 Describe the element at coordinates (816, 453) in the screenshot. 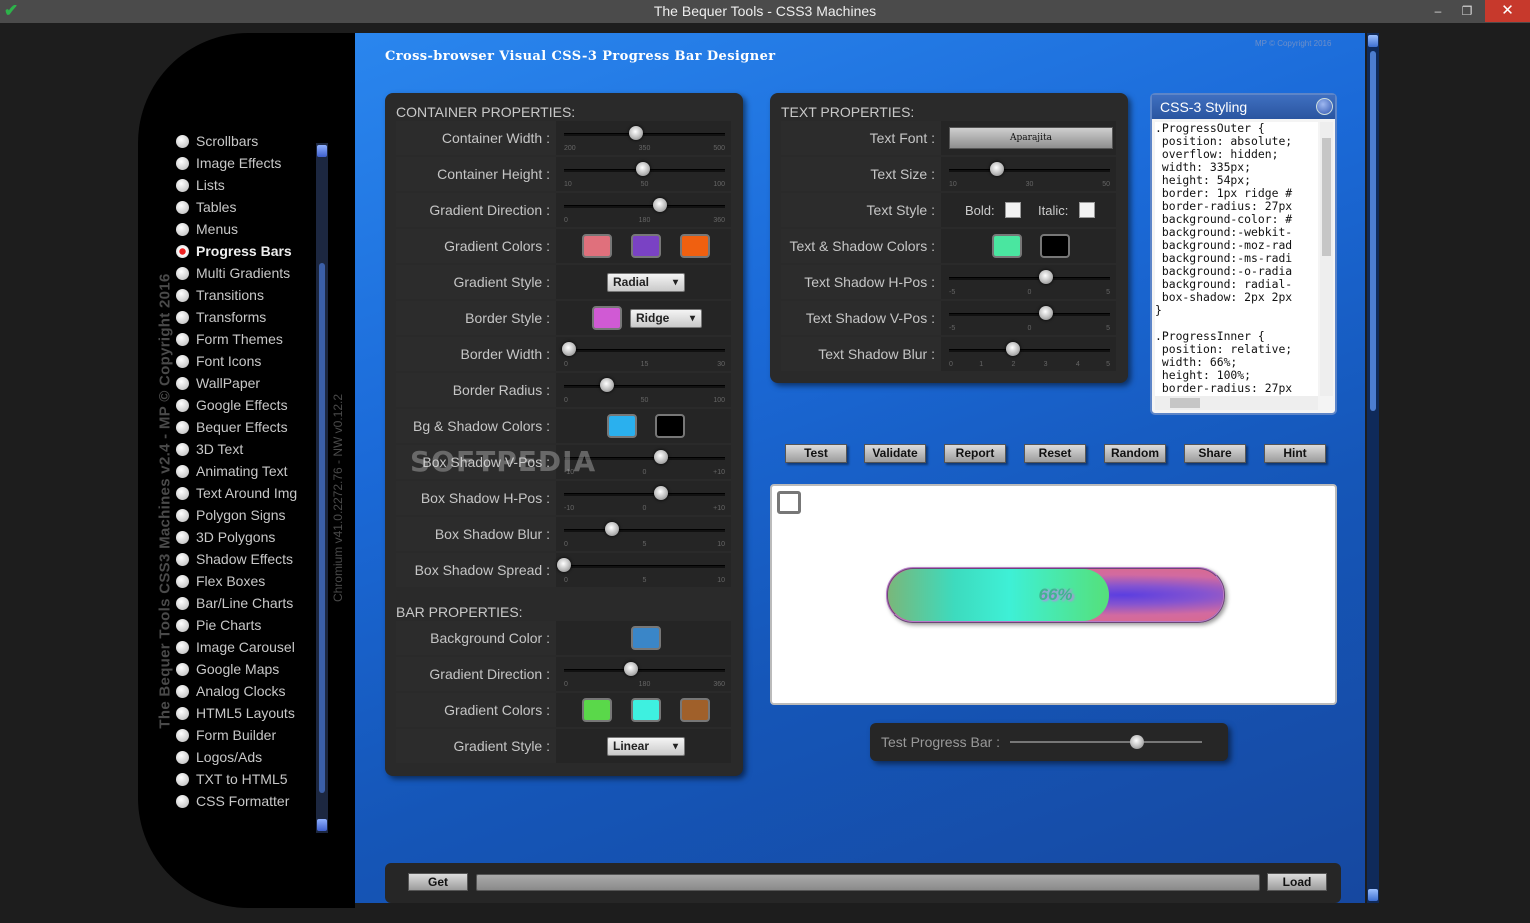

I see `test-button: Test` at that location.